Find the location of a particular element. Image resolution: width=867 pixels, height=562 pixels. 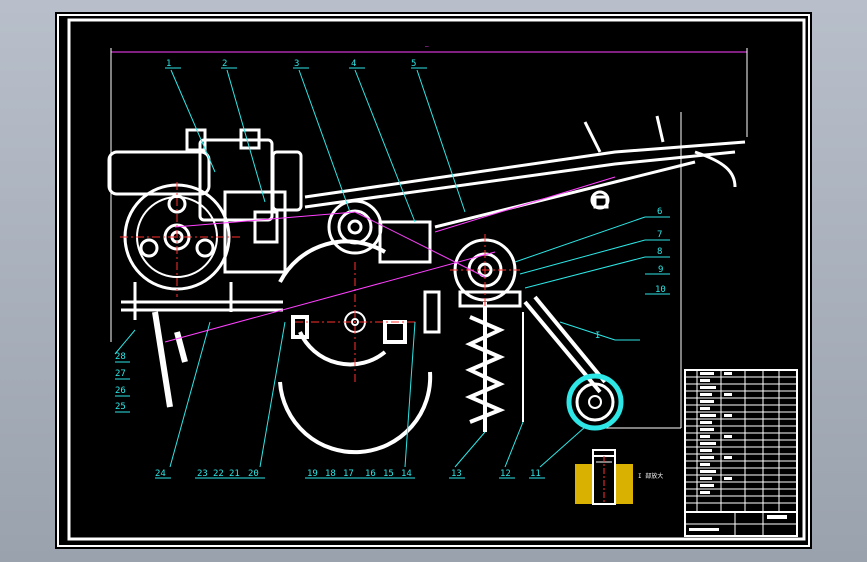

gearbox is located at coordinates (379, 231).